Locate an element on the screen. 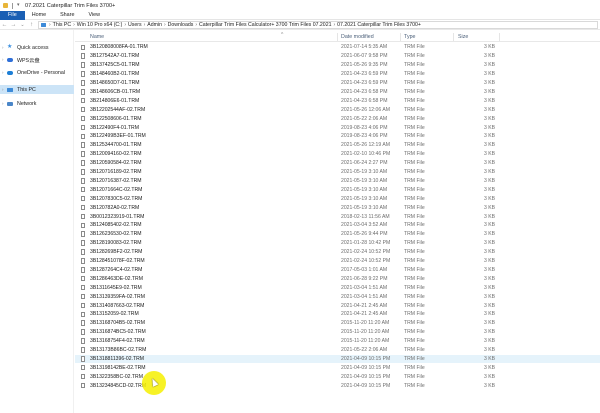  column-header-size: Size is located at coordinates (463, 37).